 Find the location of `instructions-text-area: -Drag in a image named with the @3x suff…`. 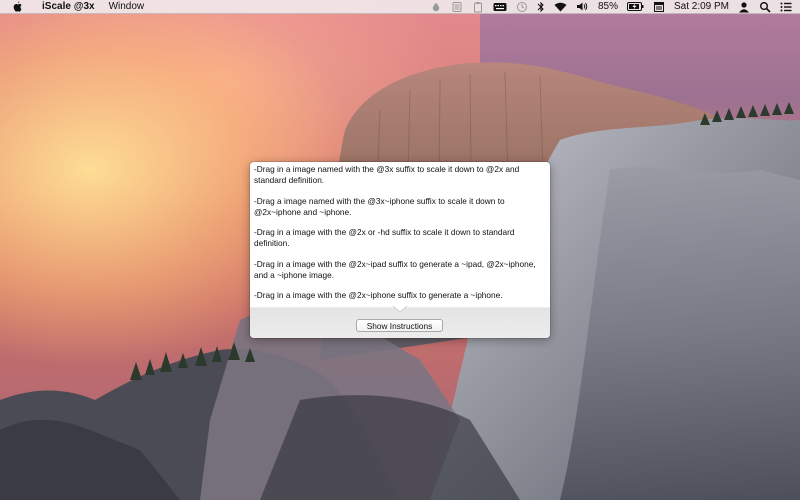

instructions-text-area: -Drag in a image named with the @3x suff… is located at coordinates (400, 234).